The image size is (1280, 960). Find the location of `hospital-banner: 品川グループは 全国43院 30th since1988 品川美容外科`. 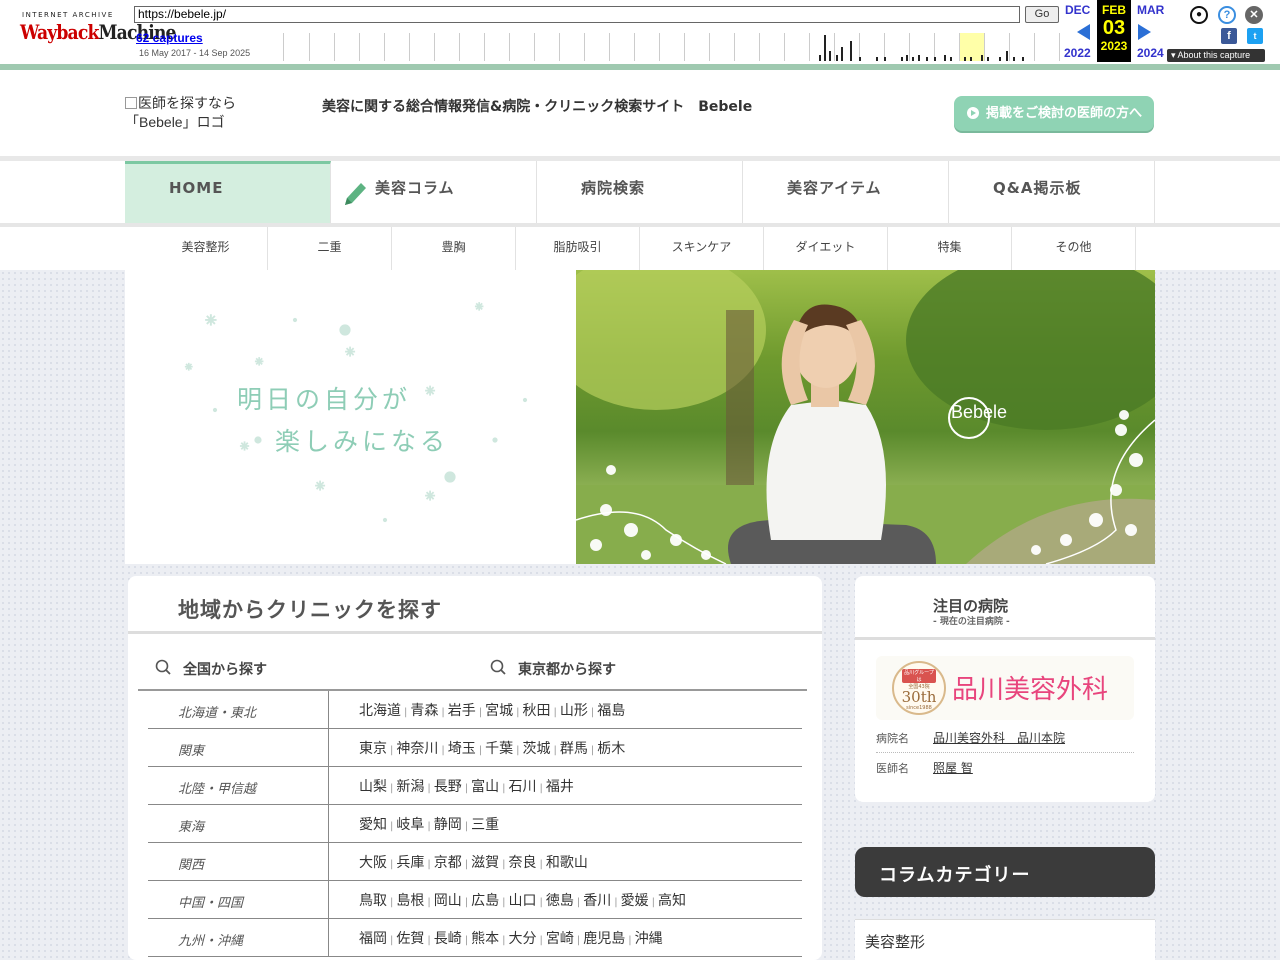

hospital-banner: 品川グループは 全国43院 30th since1988 品川美容外科 is located at coordinates (1005, 688).